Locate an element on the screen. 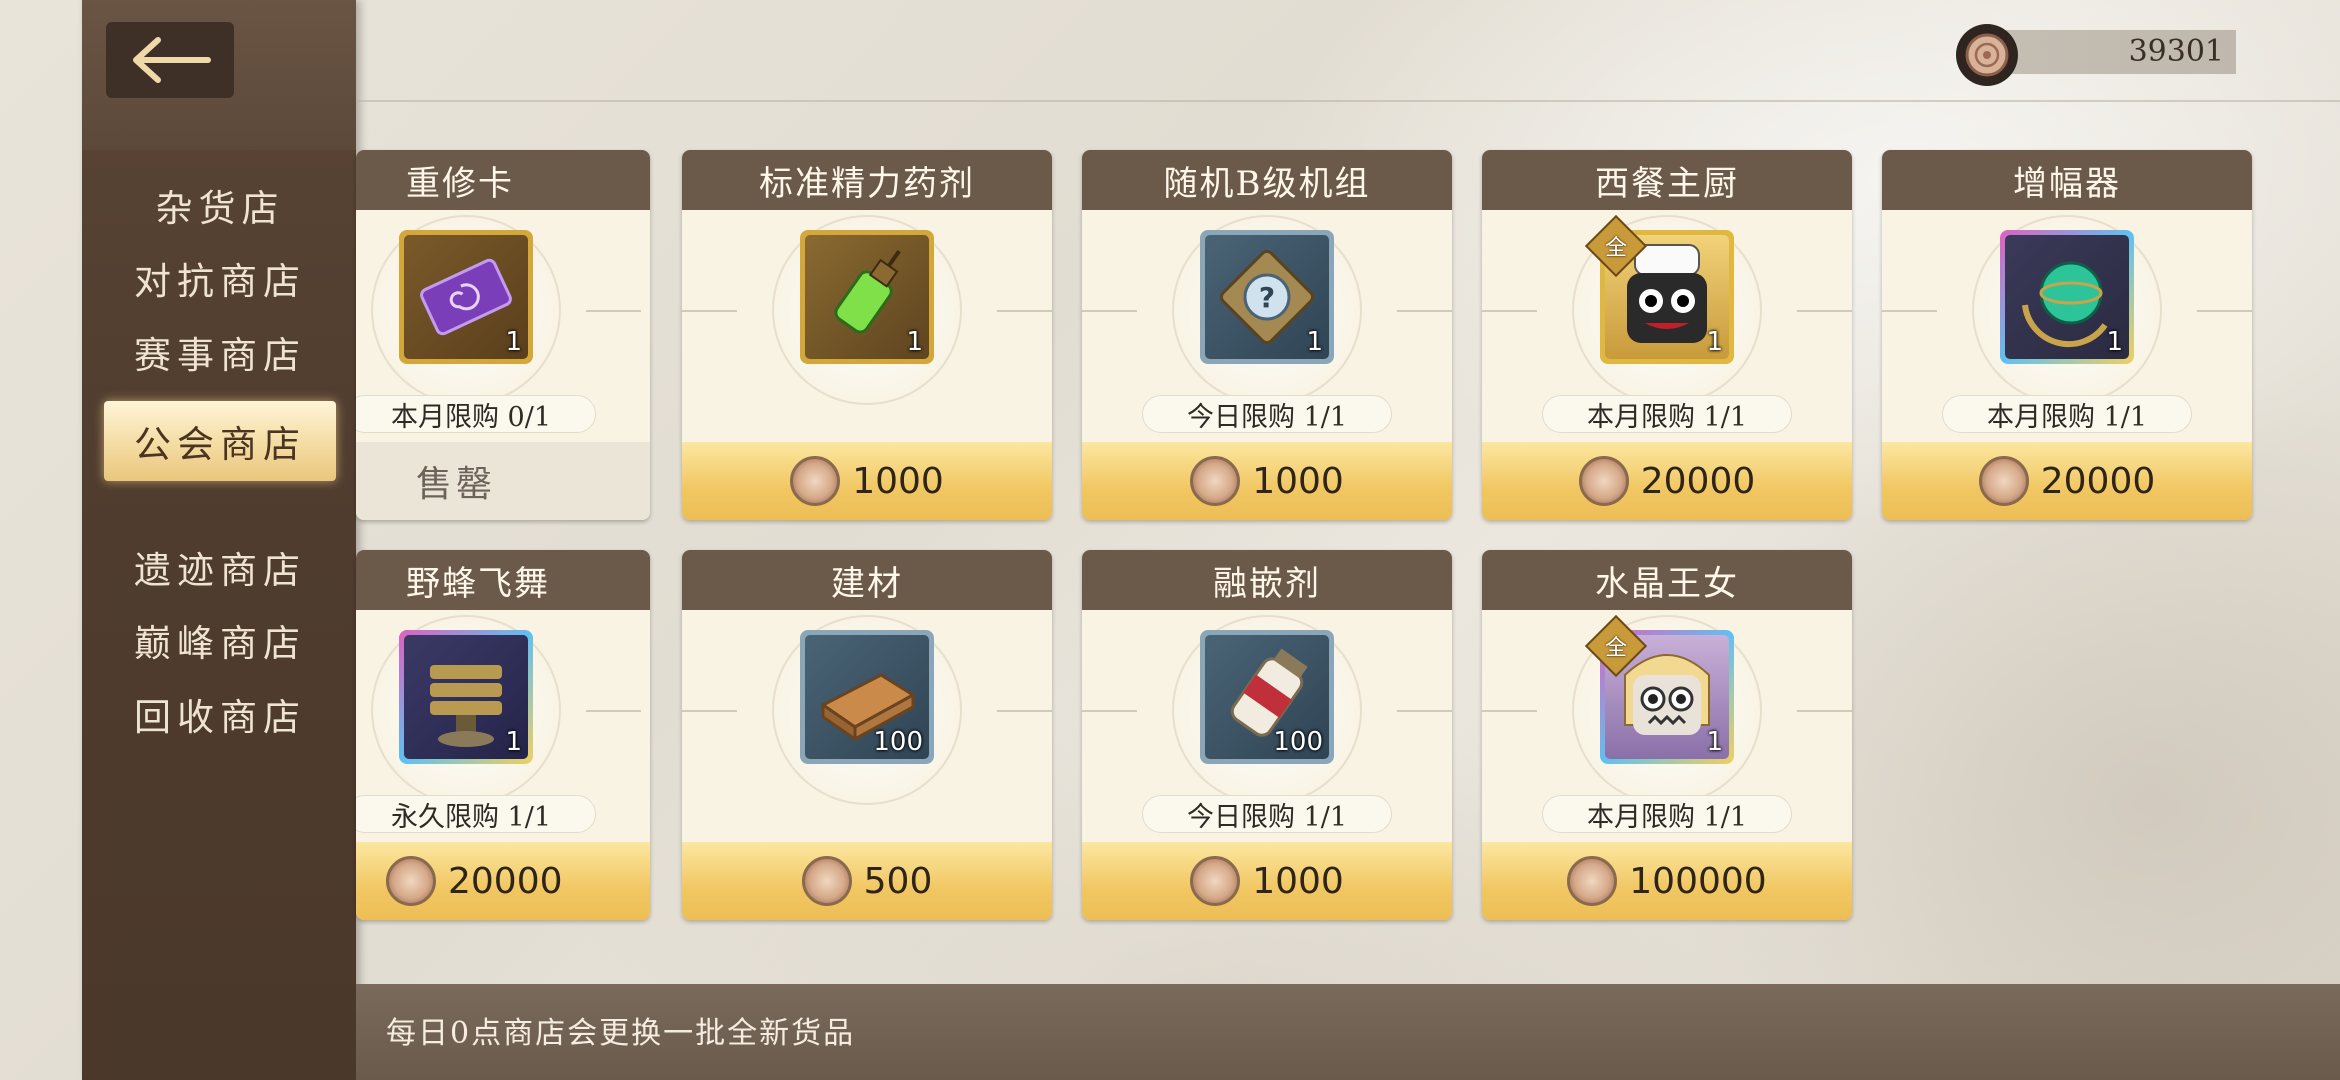  random-unit-icon: ? 1 is located at coordinates (1267, 297).